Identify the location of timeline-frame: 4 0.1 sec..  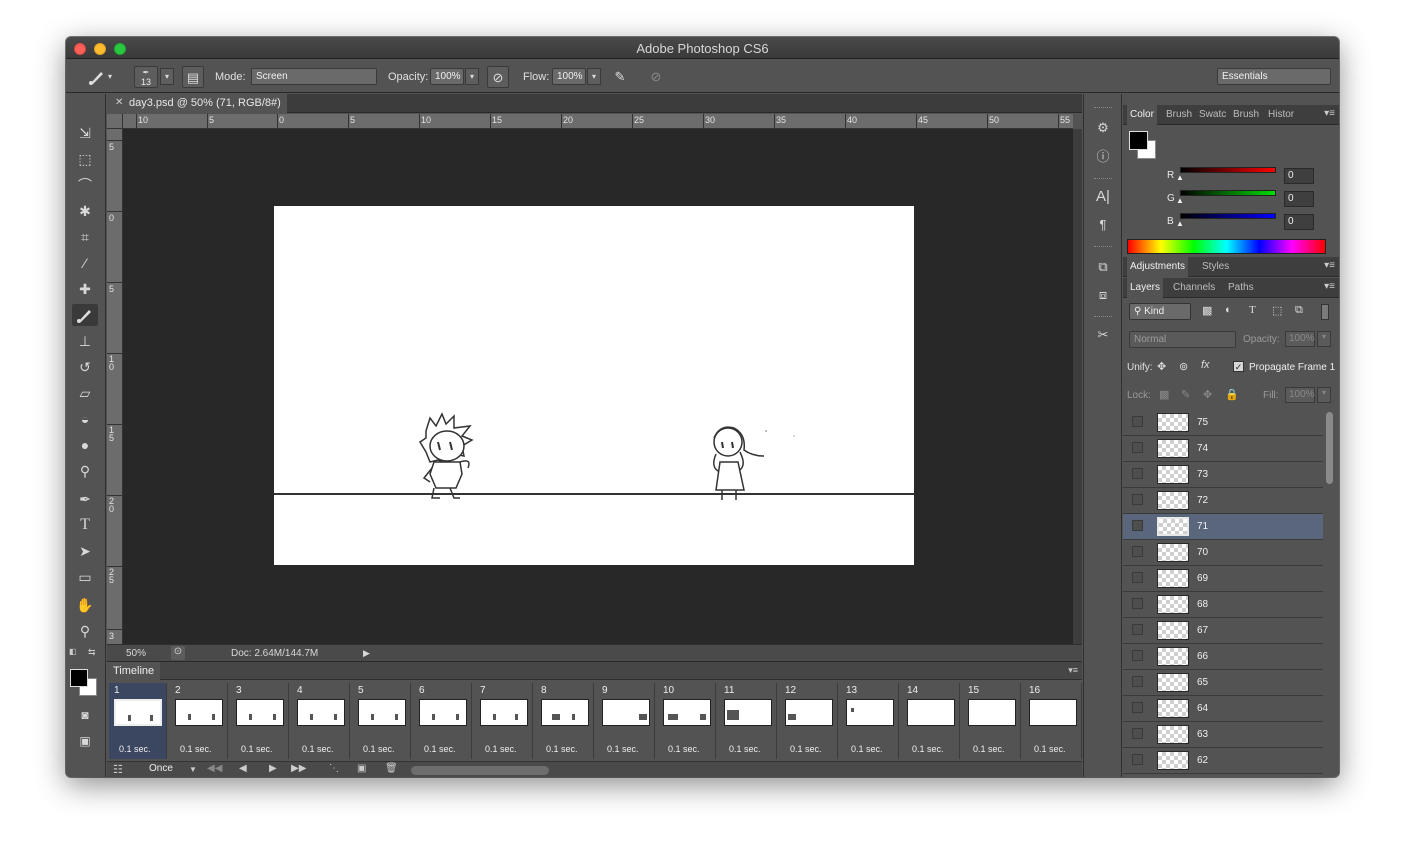
(321, 721).